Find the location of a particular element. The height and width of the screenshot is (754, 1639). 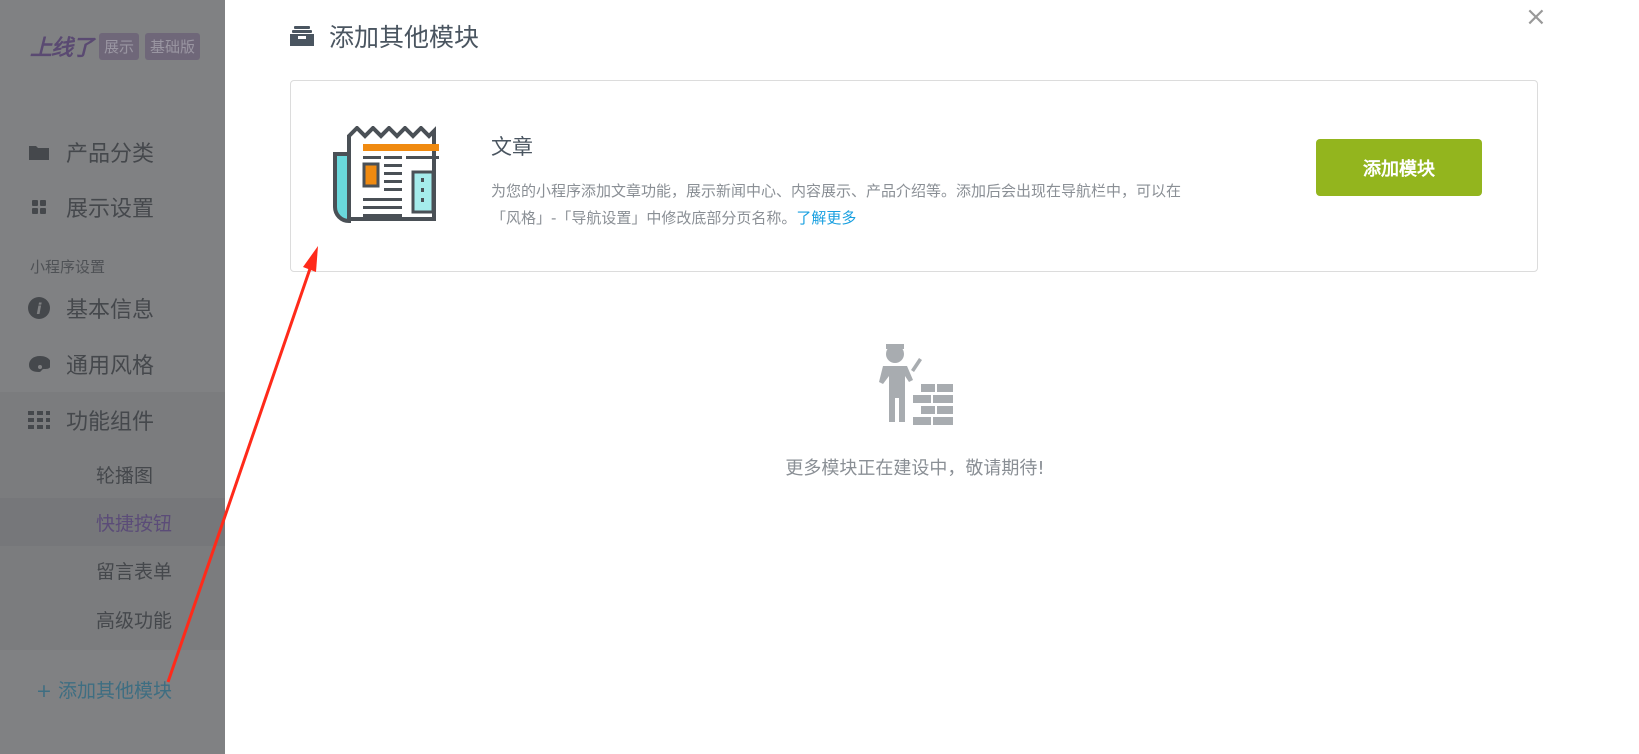

close-icon: × is located at coordinates (1536, 17).